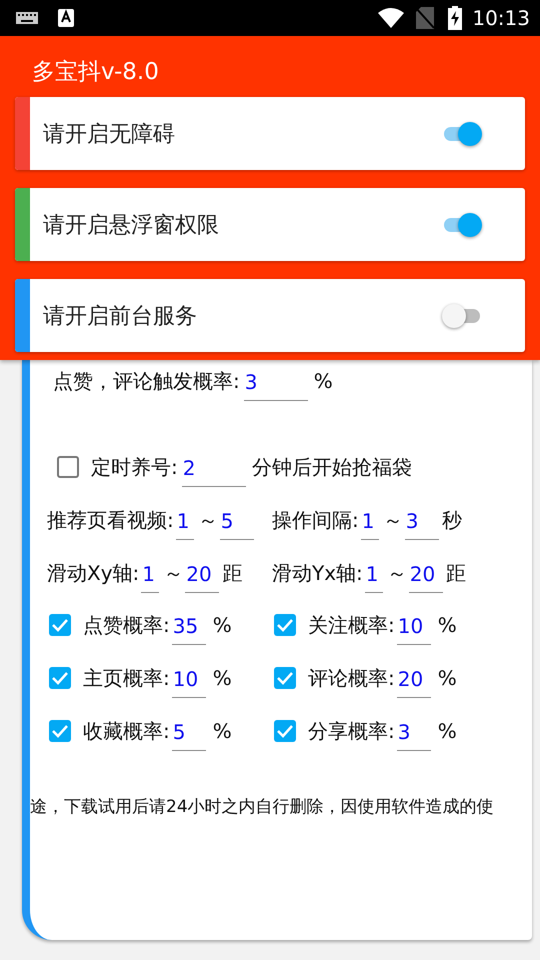 The image size is (540, 960). I want to click on field-label: 关注概率:, so click(351, 625).